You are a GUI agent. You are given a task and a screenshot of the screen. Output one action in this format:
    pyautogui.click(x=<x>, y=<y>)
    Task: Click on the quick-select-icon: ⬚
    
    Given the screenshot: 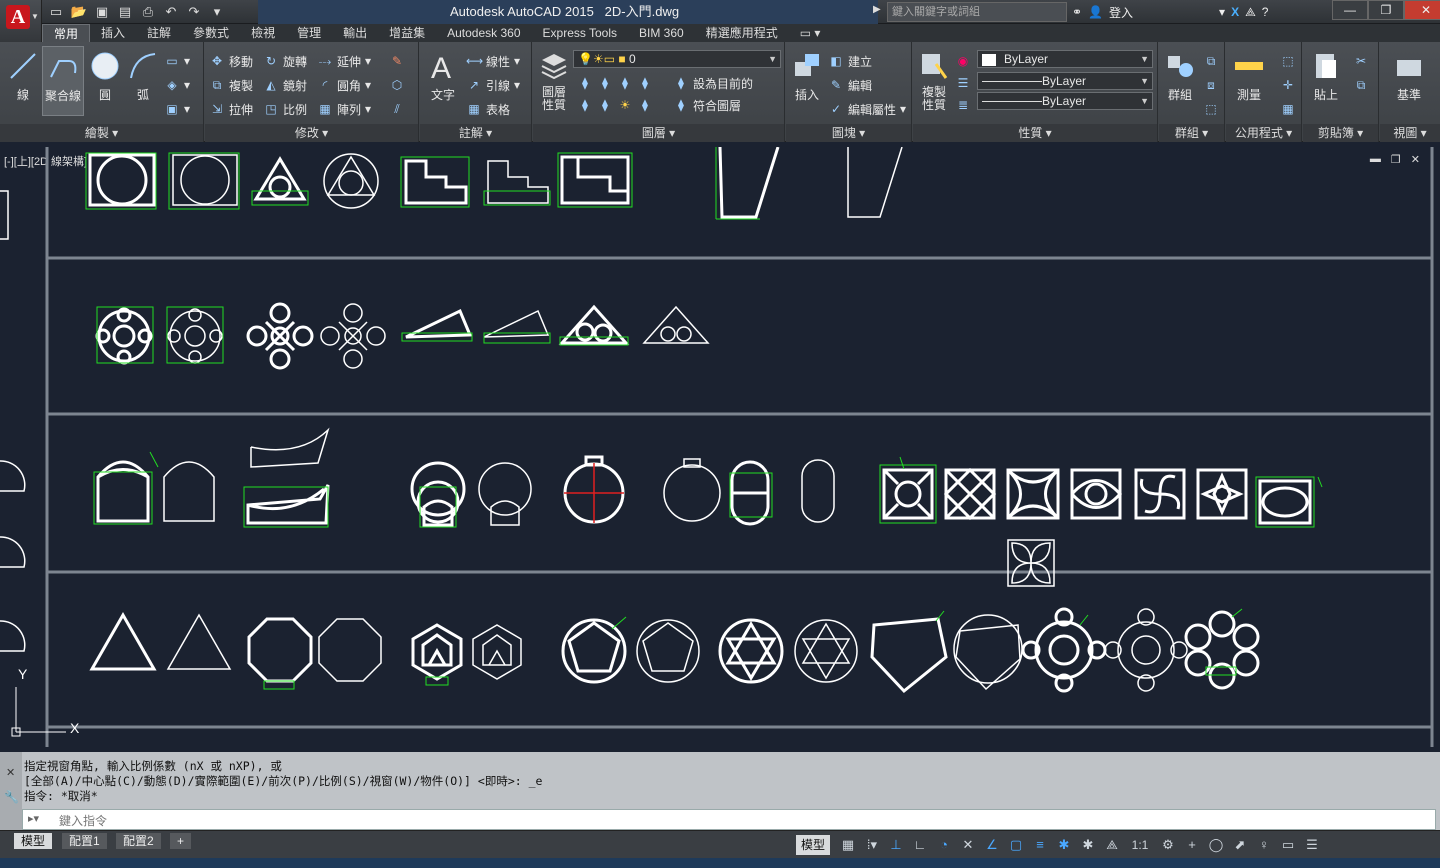 What is the action you would take?
    pyautogui.click(x=1288, y=61)
    